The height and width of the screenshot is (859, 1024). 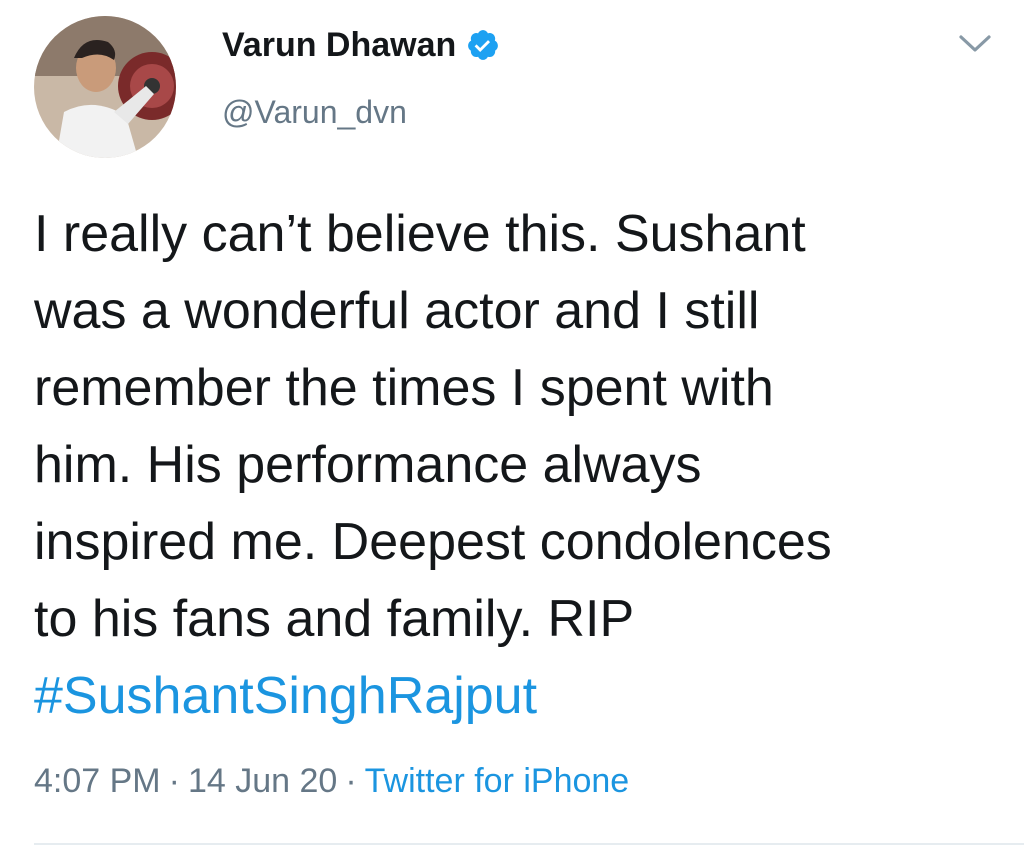 I want to click on tweet-text-line: remember the times I spent with, so click(x=404, y=388).